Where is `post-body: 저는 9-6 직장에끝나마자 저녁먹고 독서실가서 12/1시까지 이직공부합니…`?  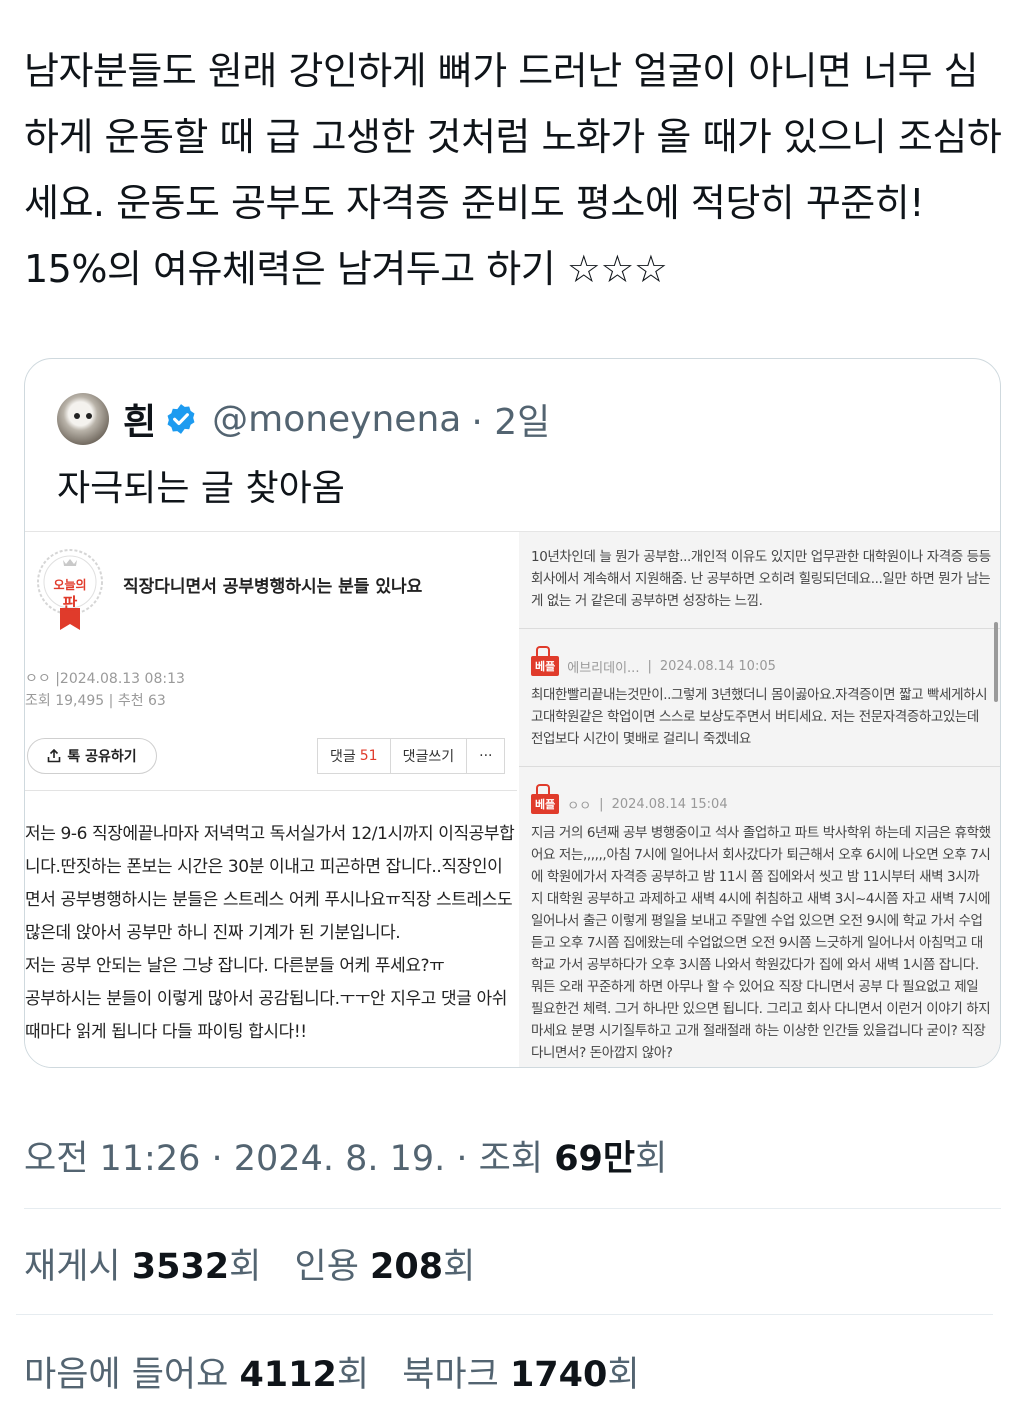 post-body: 저는 9-6 직장에끝나마자 저녁먹고 독서실가서 12/1시까지 이직공부합니… is located at coordinates (271, 933).